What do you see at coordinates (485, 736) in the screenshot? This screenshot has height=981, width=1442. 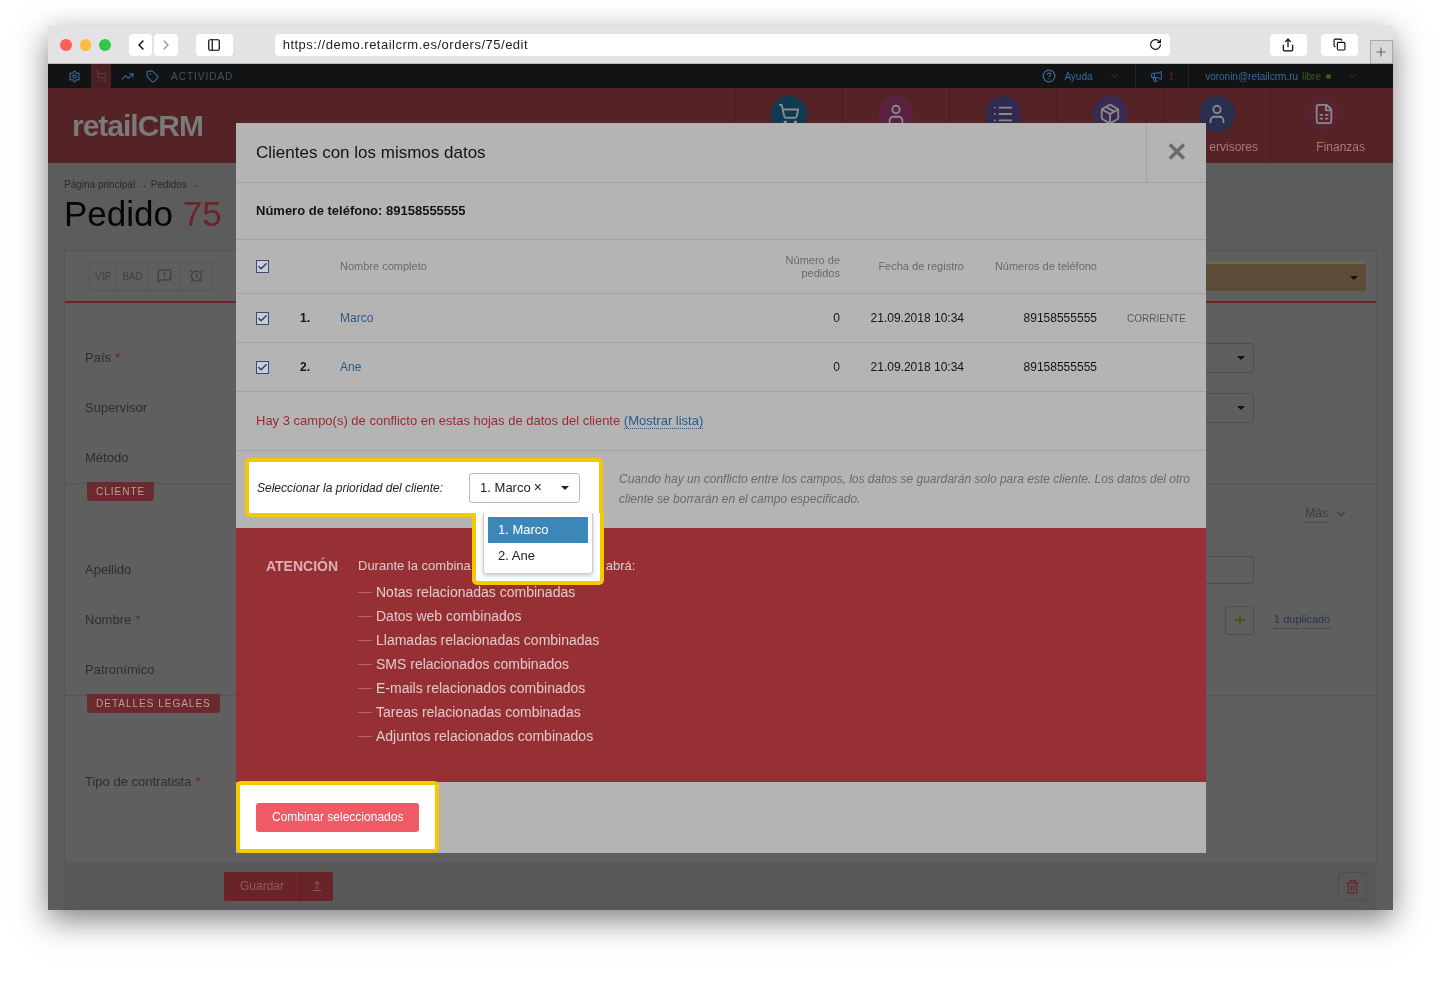 I see `attention-item: Adjuntos relacionados combinados` at bounding box center [485, 736].